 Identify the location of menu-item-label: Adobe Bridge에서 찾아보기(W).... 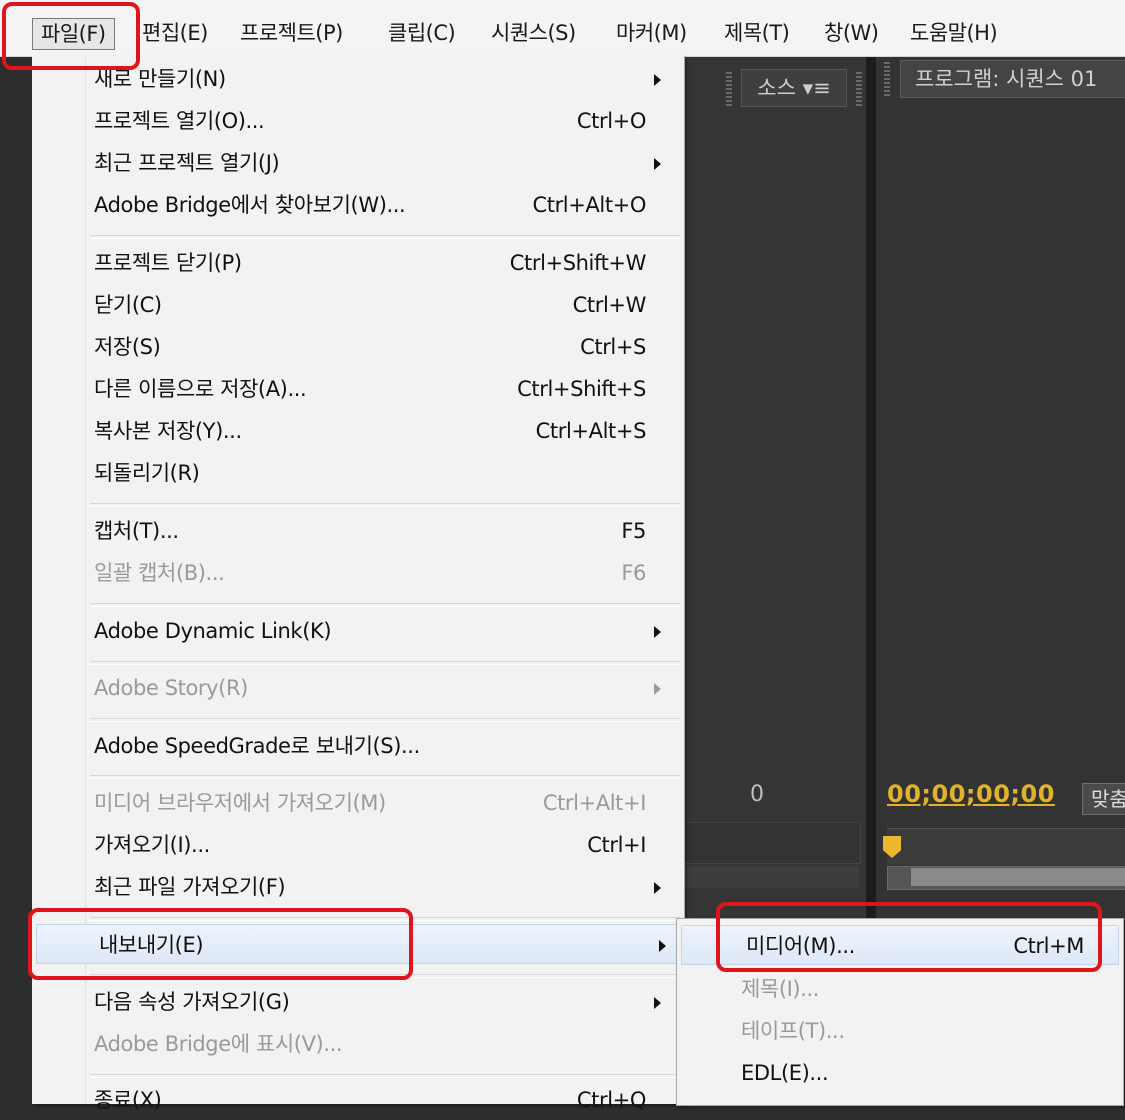
(250, 205).